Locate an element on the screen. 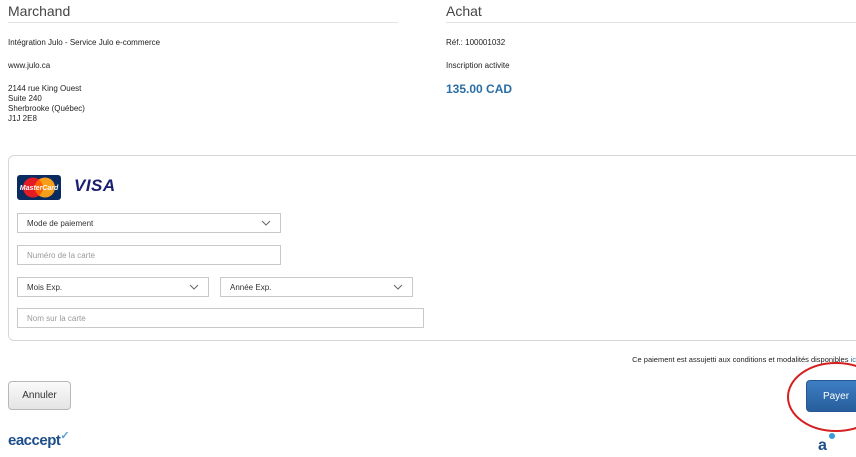  payment-mode-value: Mode de paiement is located at coordinates (60, 223).